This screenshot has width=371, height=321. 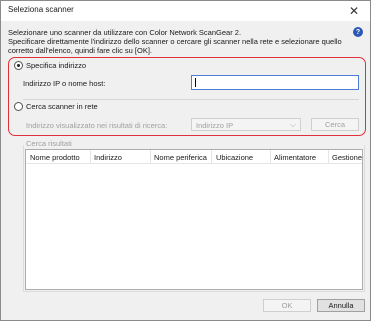 I want to click on search-network-label: Cerca scanner in rete, so click(x=62, y=106).